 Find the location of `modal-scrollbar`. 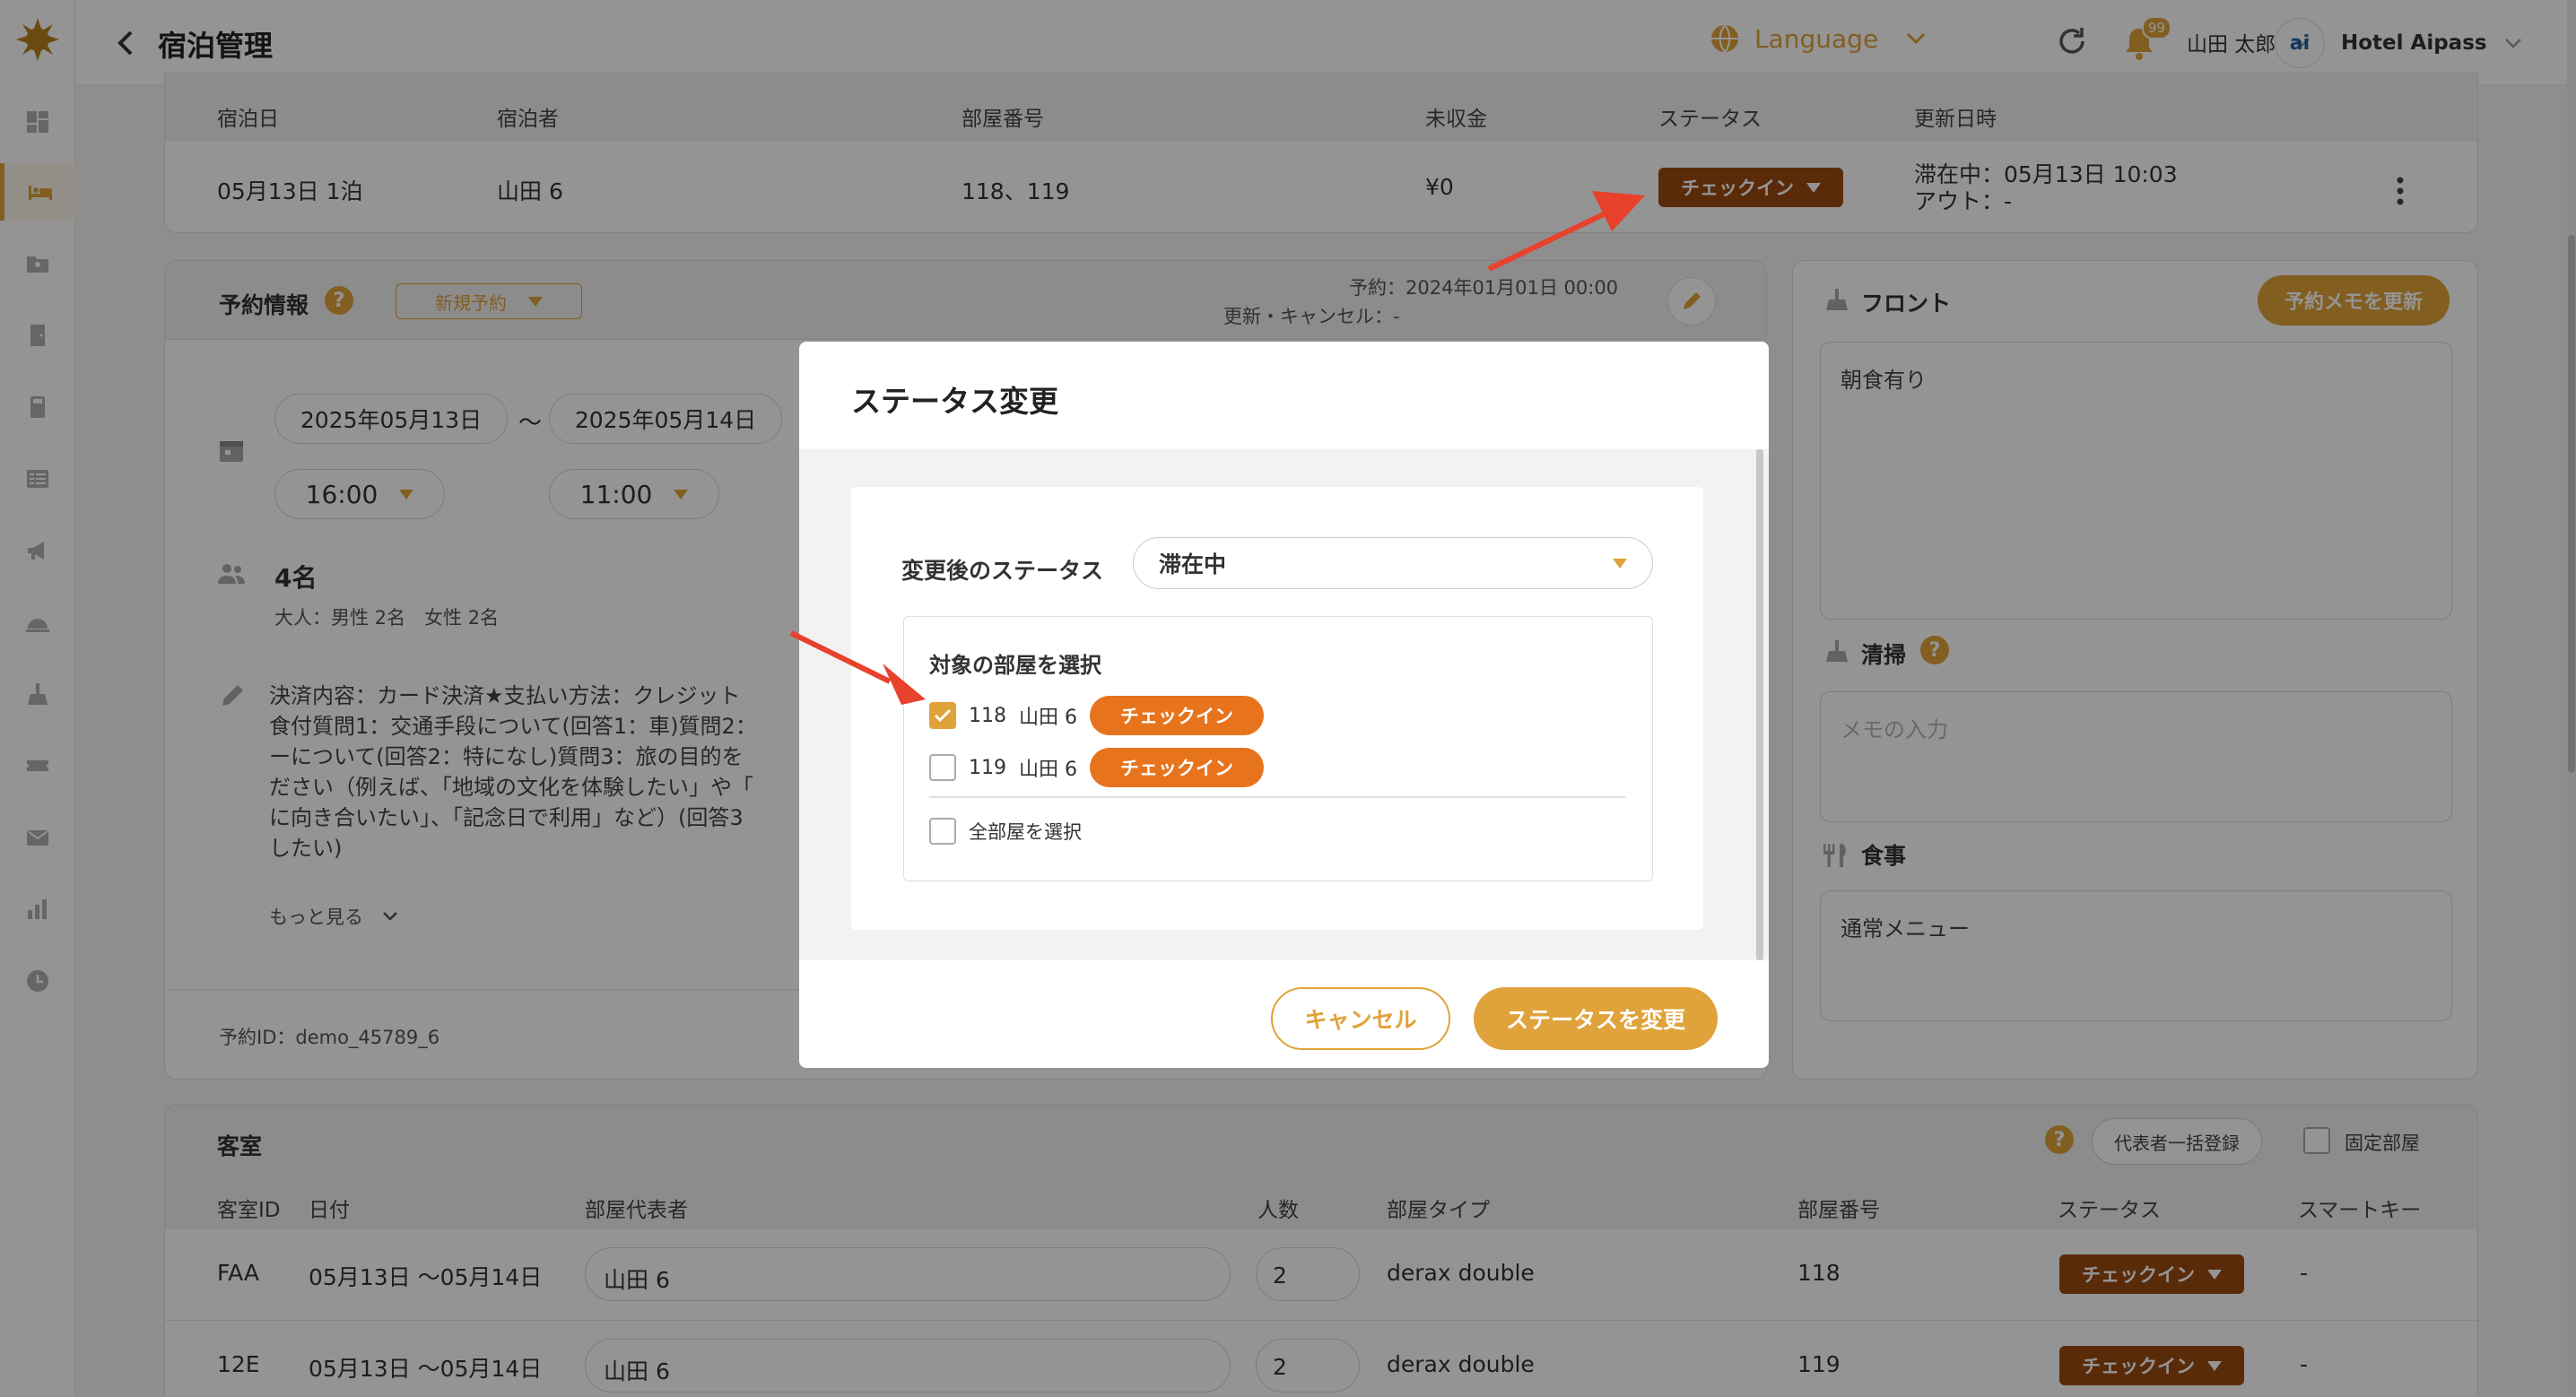

modal-scrollbar is located at coordinates (1759, 704).